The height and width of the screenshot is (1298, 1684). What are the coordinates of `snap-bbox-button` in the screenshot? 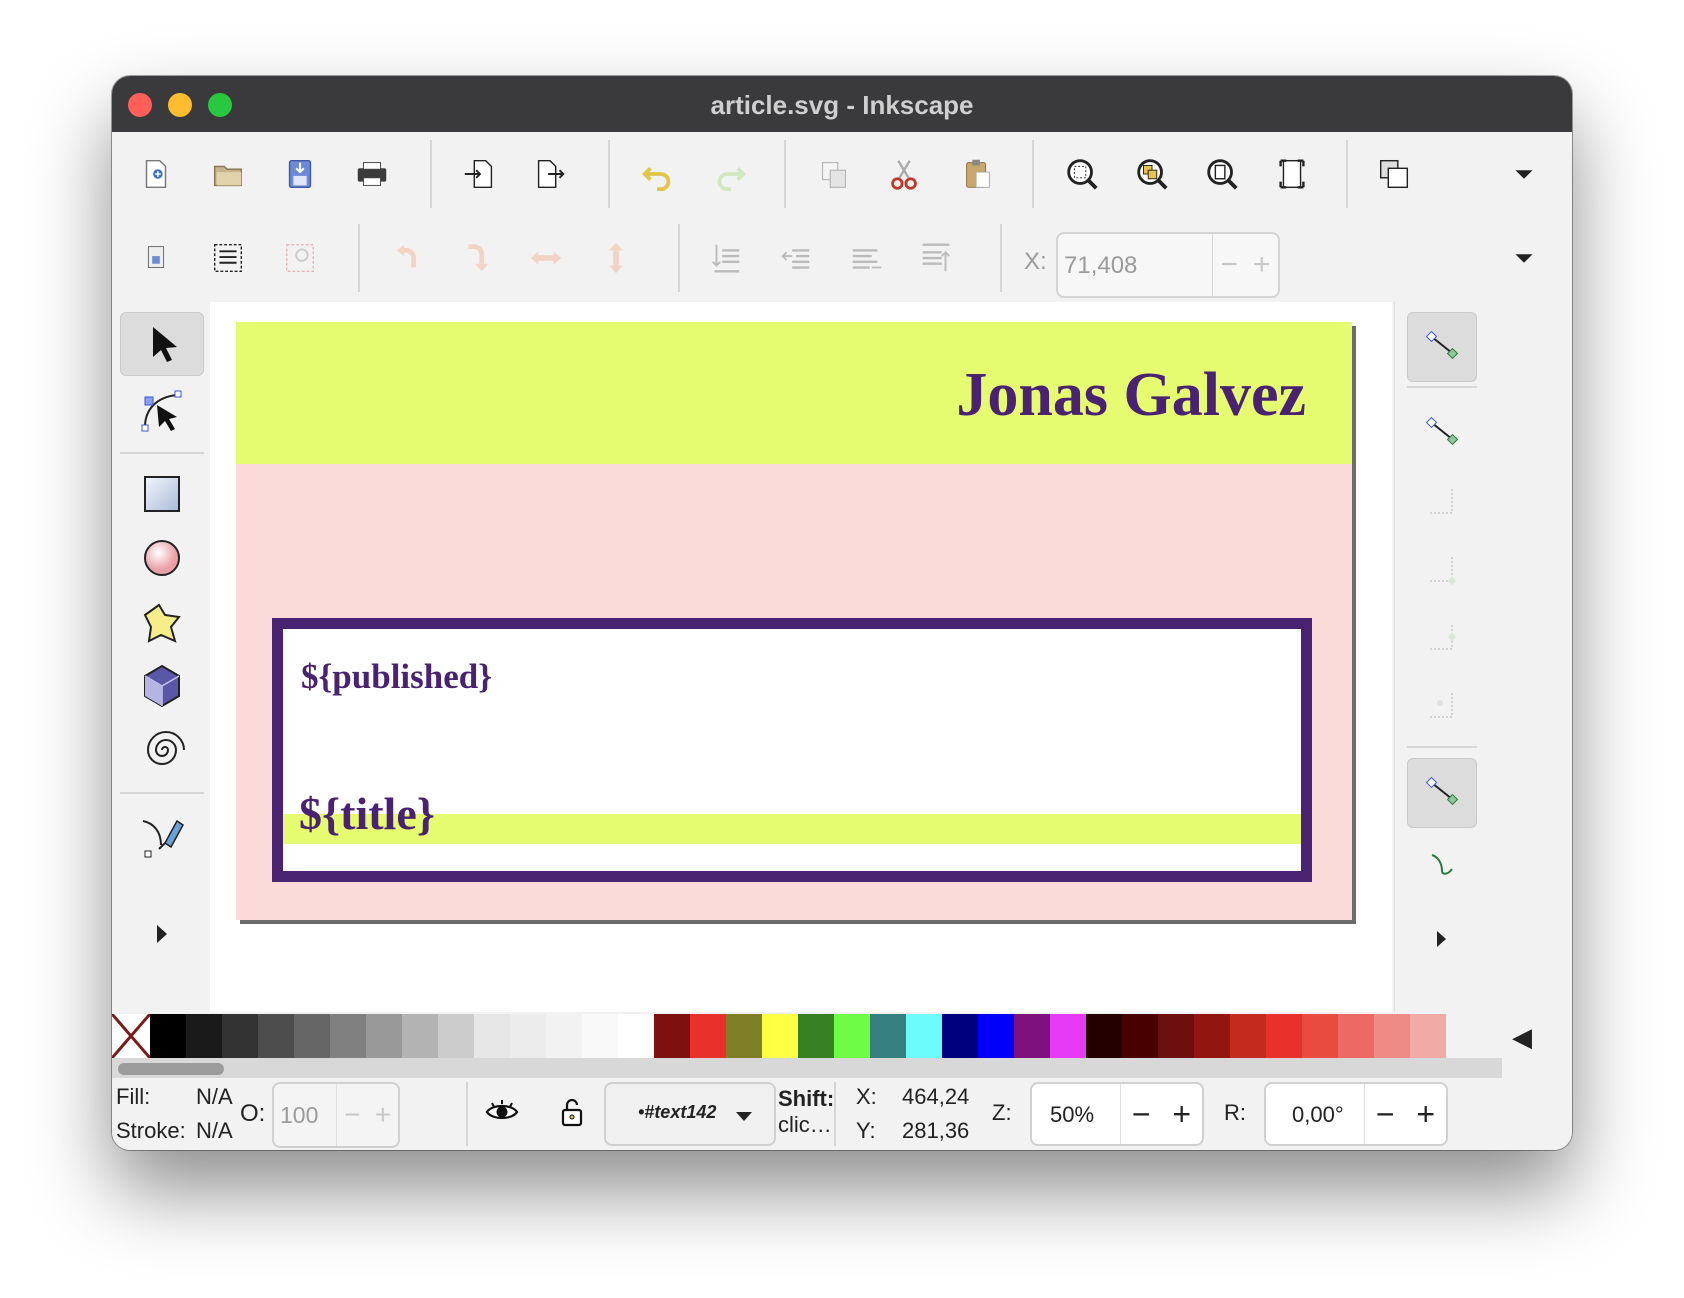 It's located at (1442, 433).